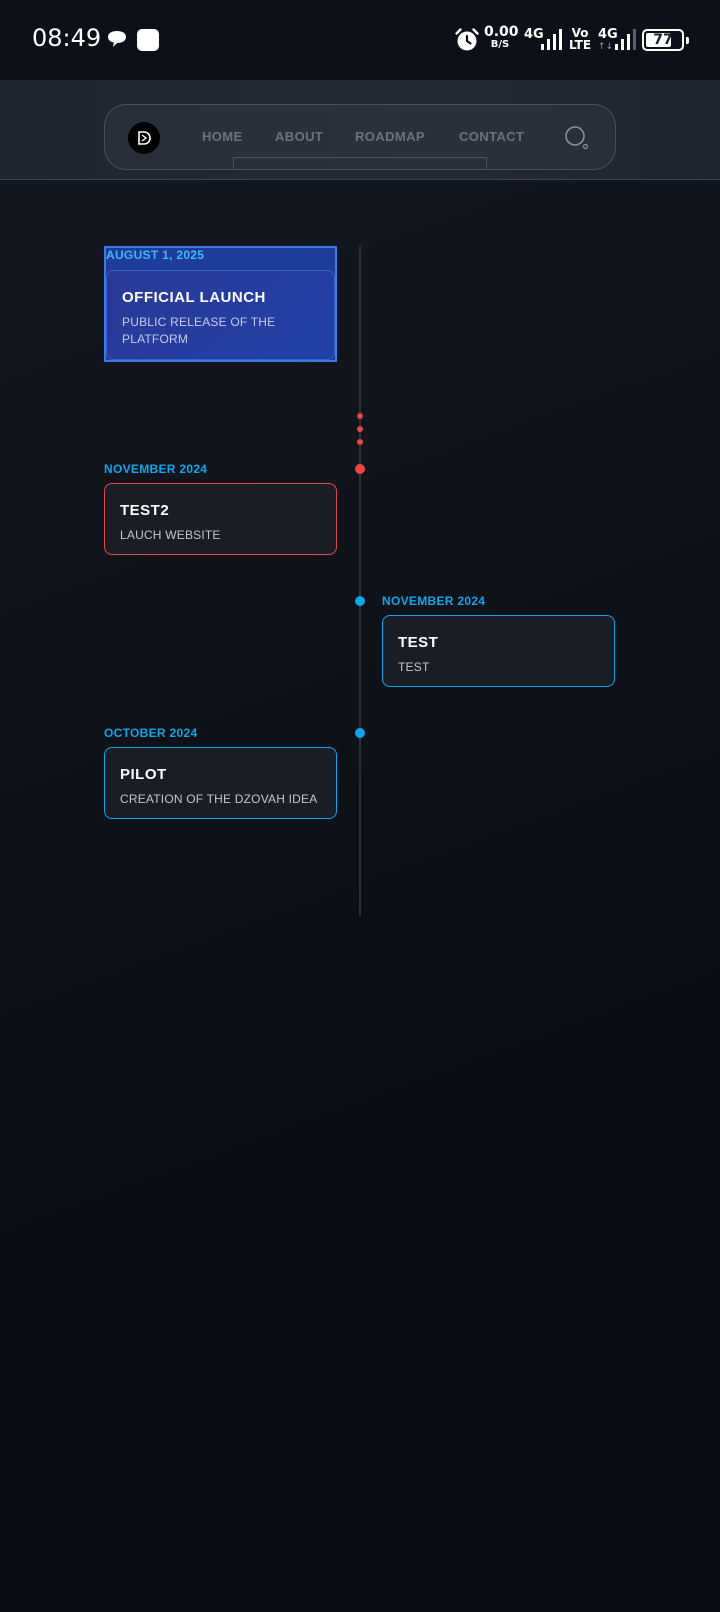 The width and height of the screenshot is (720, 1612). Describe the element at coordinates (498, 651) in the screenshot. I see `timeline-card: TEST TEST` at that location.